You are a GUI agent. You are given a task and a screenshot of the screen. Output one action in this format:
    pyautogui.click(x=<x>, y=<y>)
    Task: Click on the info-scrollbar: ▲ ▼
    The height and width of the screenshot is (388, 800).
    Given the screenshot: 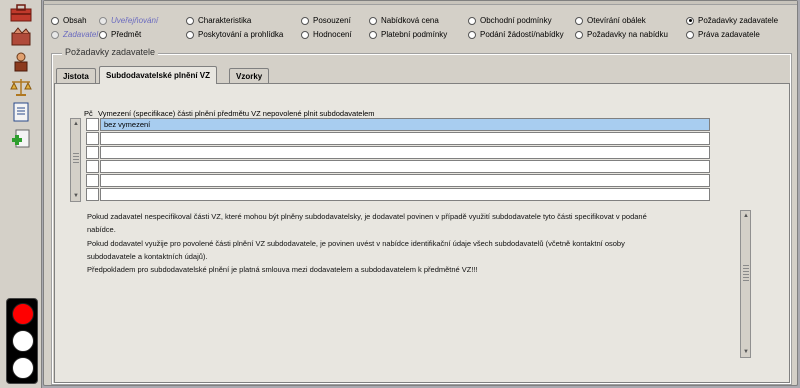 What is the action you would take?
    pyautogui.click(x=745, y=284)
    